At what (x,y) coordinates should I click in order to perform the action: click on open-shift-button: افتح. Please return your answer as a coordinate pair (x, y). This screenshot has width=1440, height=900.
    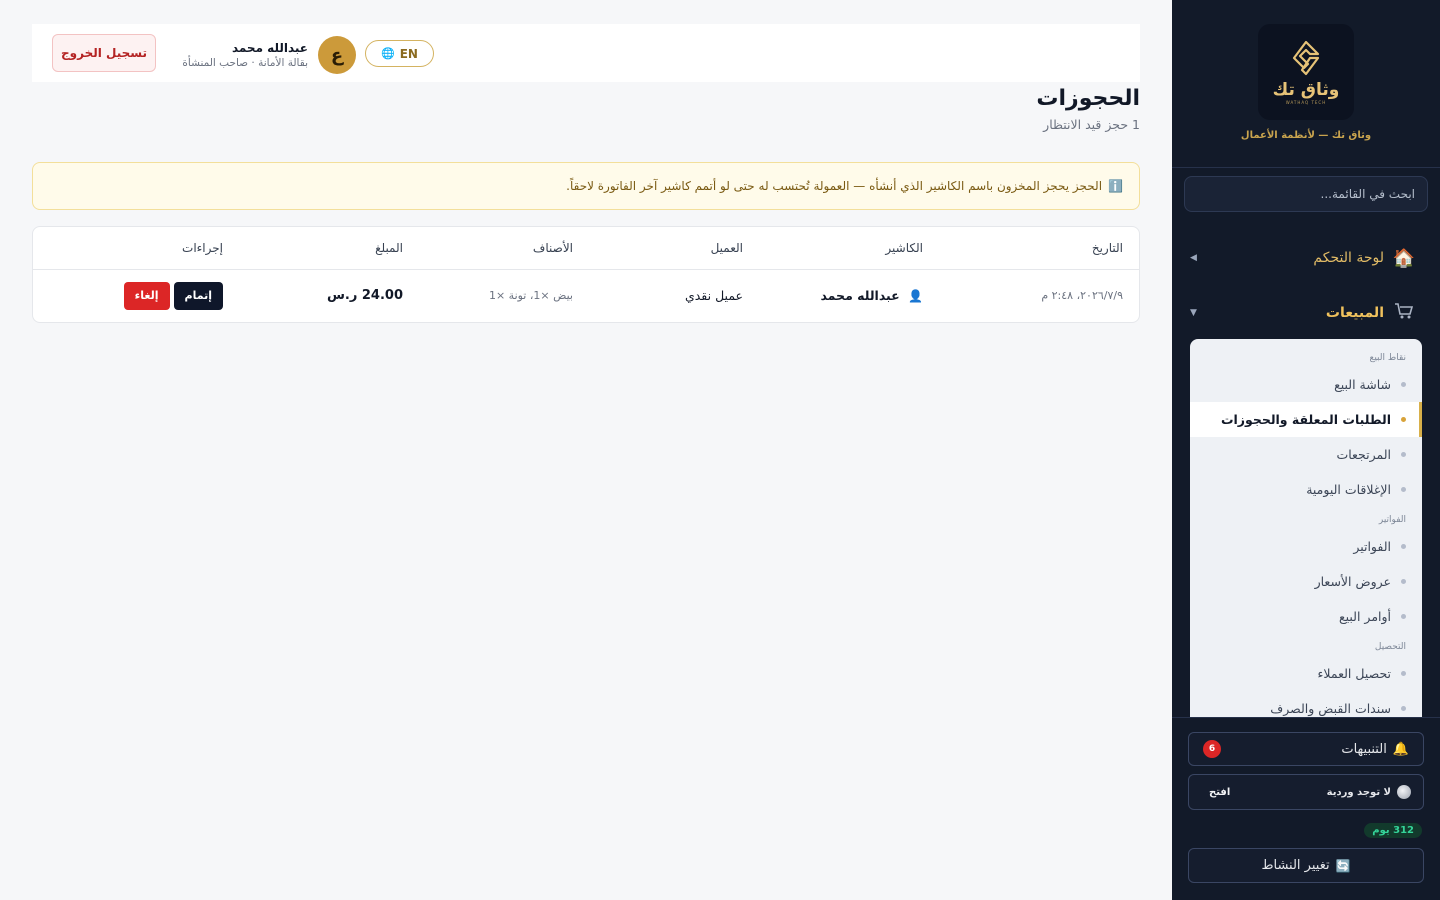
    Looking at the image, I should click on (1219, 792).